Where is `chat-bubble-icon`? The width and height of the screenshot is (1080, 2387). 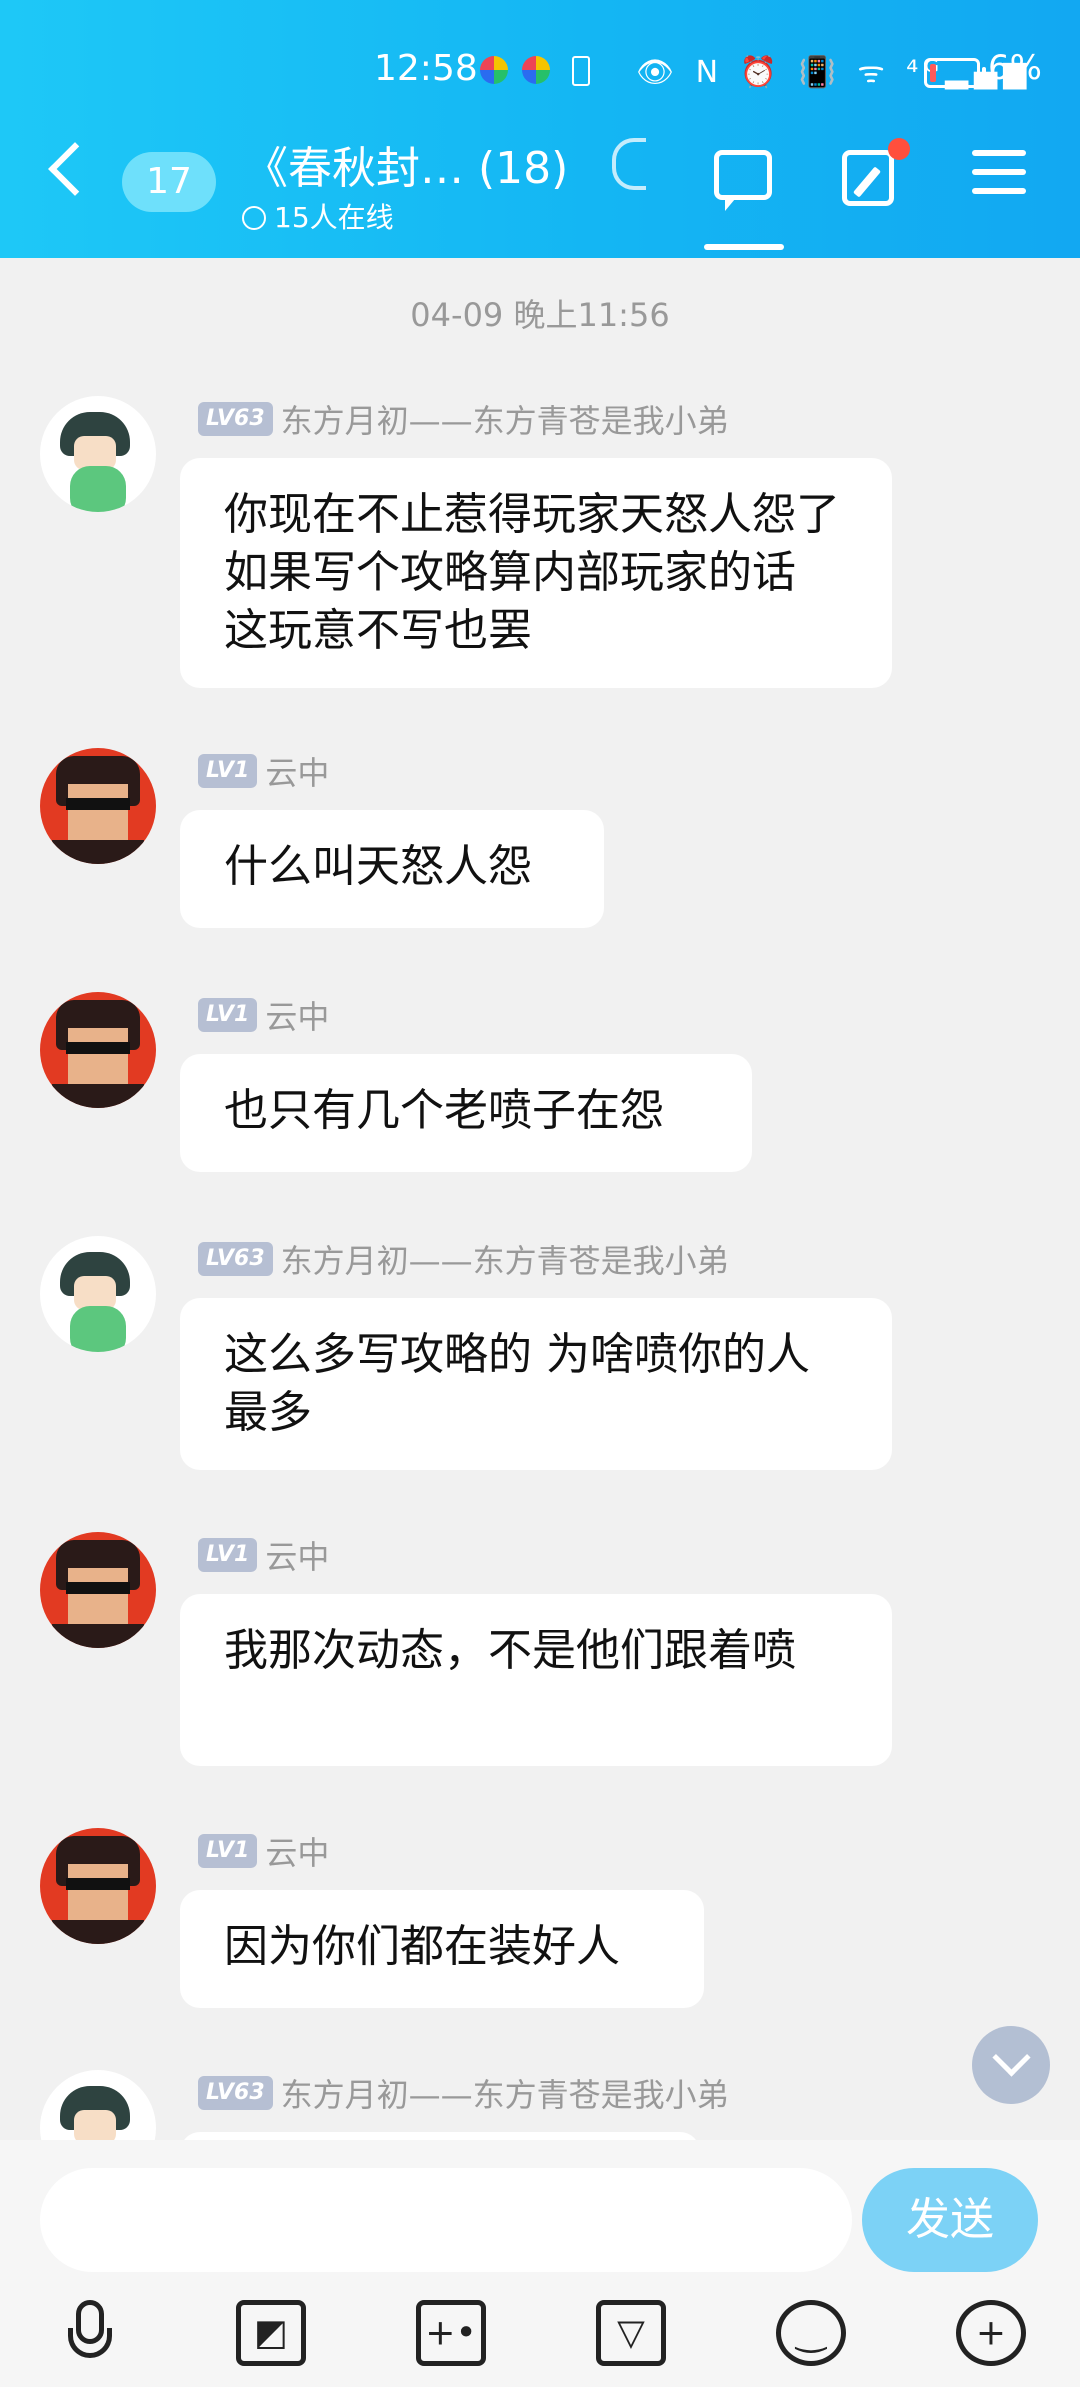 chat-bubble-icon is located at coordinates (743, 180).